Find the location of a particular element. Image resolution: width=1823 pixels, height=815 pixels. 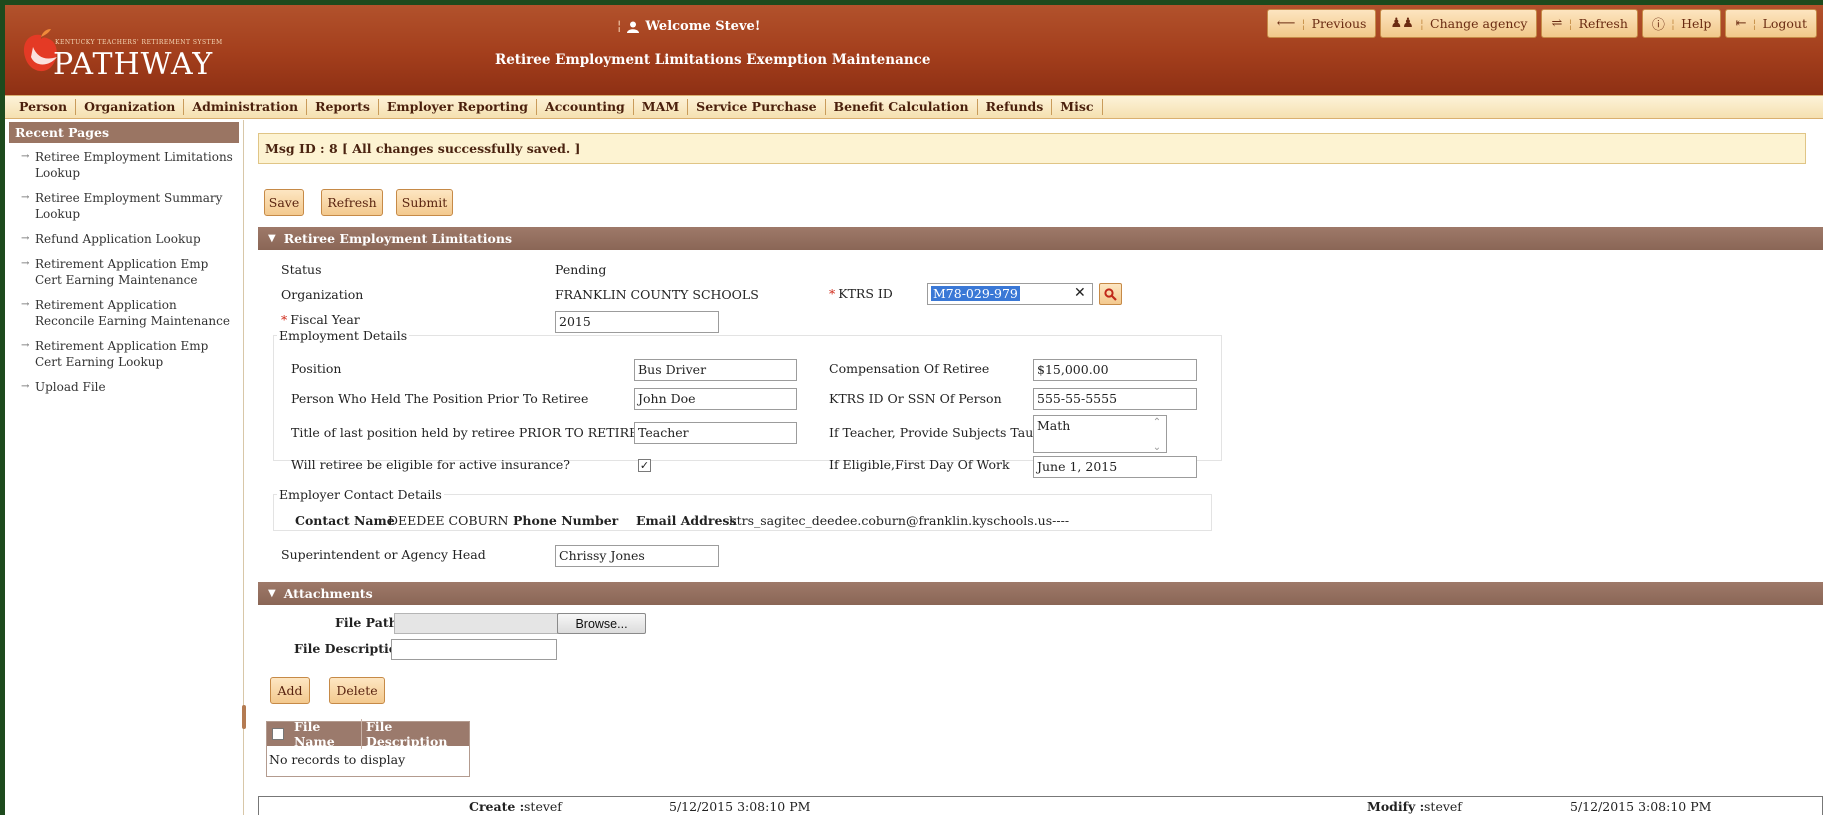

compensation-input: $15,000.00 is located at coordinates (1115, 370).